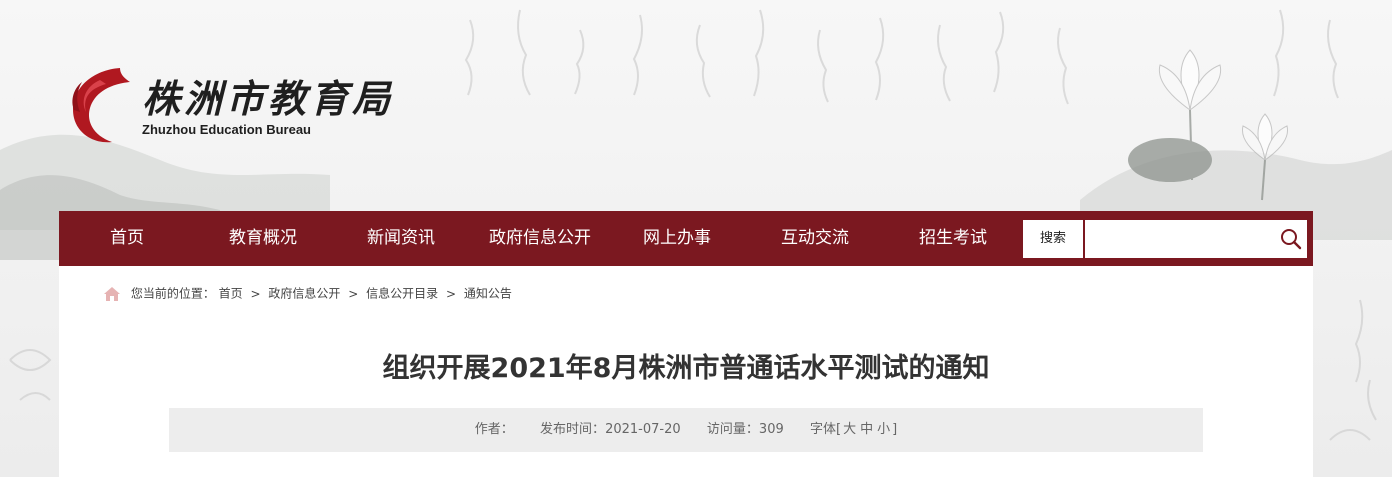 This screenshot has width=1392, height=477. I want to click on font-size-small-link: 小, so click(883, 429).